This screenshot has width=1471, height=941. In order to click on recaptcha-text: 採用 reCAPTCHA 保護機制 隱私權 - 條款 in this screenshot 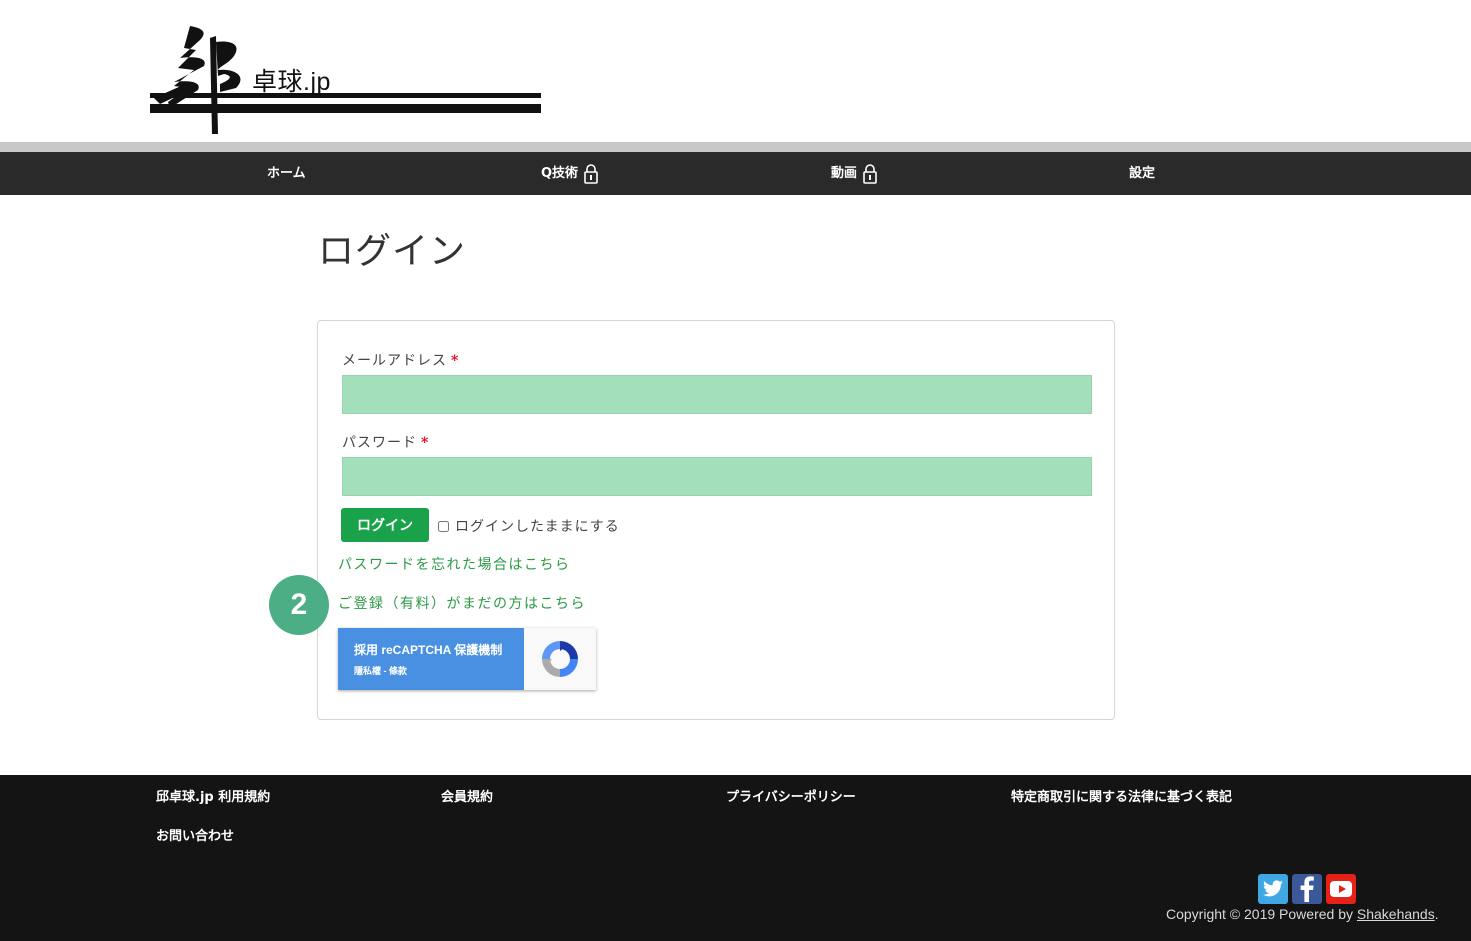, I will do `click(431, 659)`.